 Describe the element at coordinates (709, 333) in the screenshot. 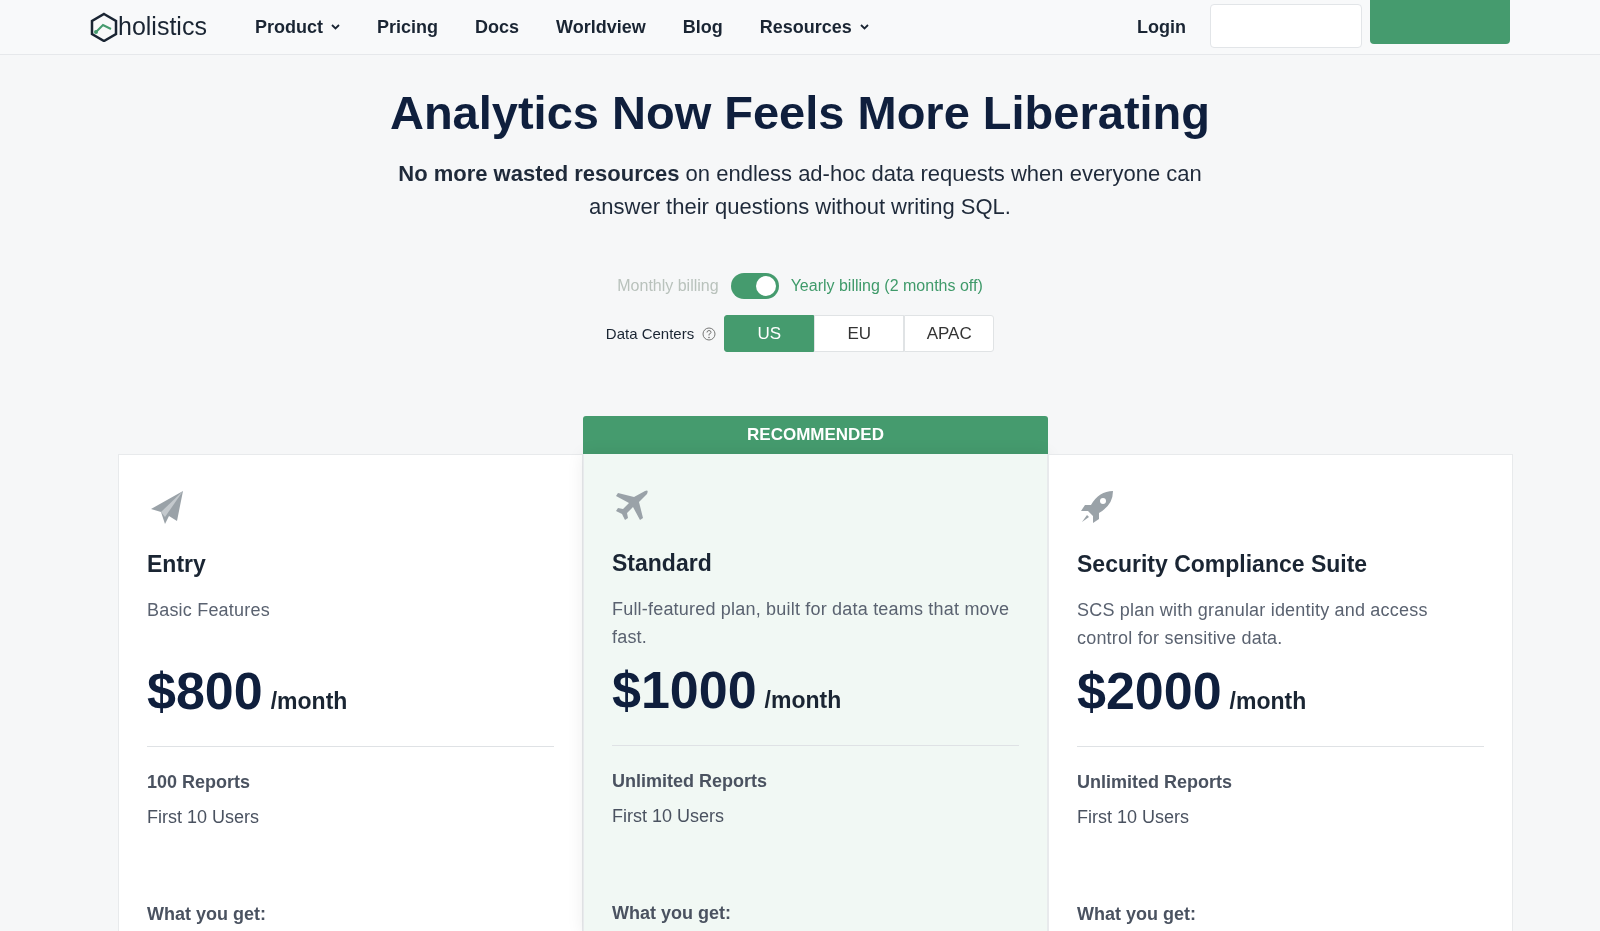

I see `help-icon` at that location.